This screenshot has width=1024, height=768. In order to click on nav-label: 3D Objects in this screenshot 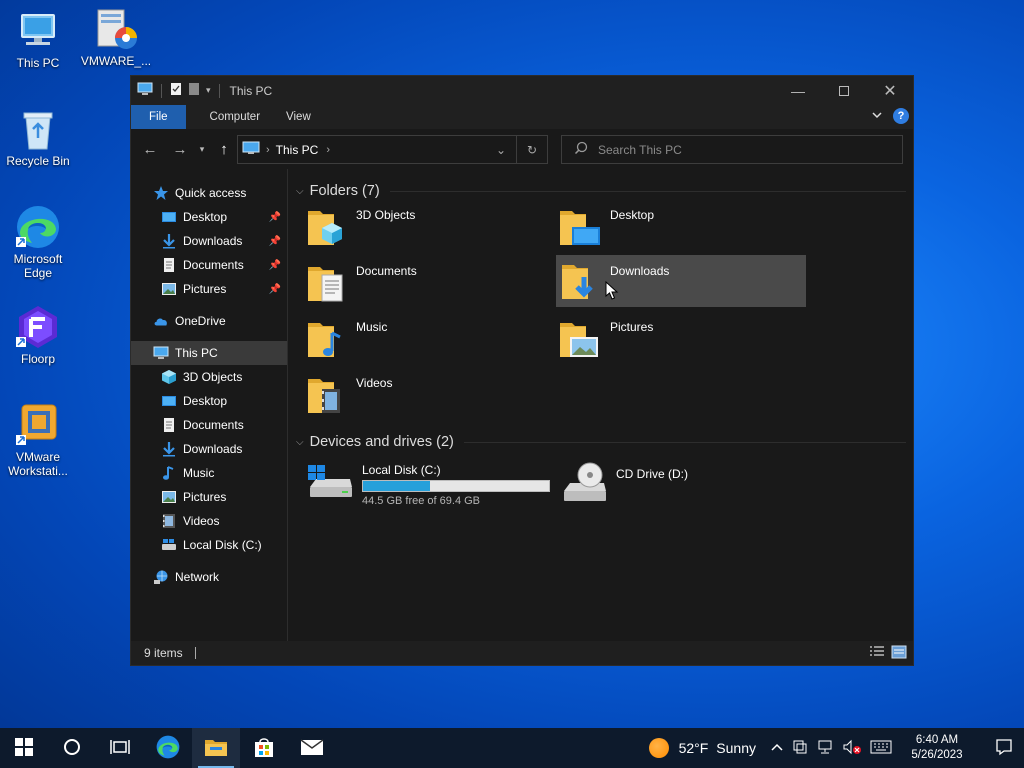, I will do `click(213, 377)`.